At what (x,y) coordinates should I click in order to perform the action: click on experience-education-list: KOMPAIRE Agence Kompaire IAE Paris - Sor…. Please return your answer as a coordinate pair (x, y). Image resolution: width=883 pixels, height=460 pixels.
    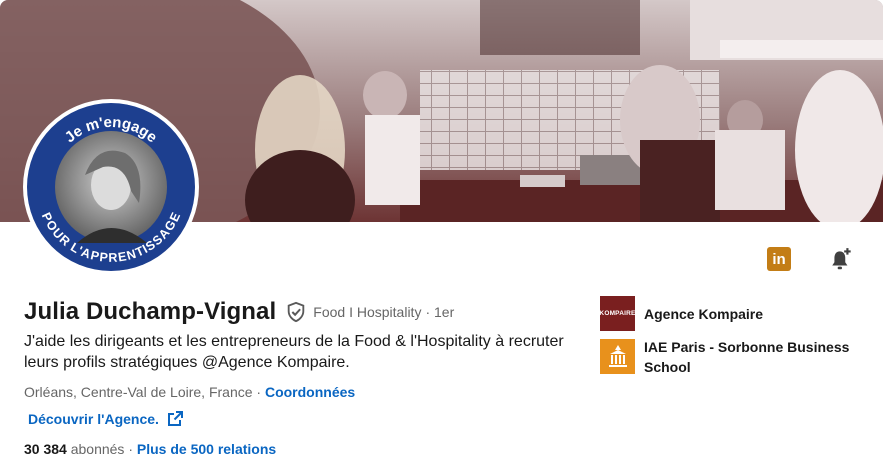
    Looking at the image, I should click on (734, 340).